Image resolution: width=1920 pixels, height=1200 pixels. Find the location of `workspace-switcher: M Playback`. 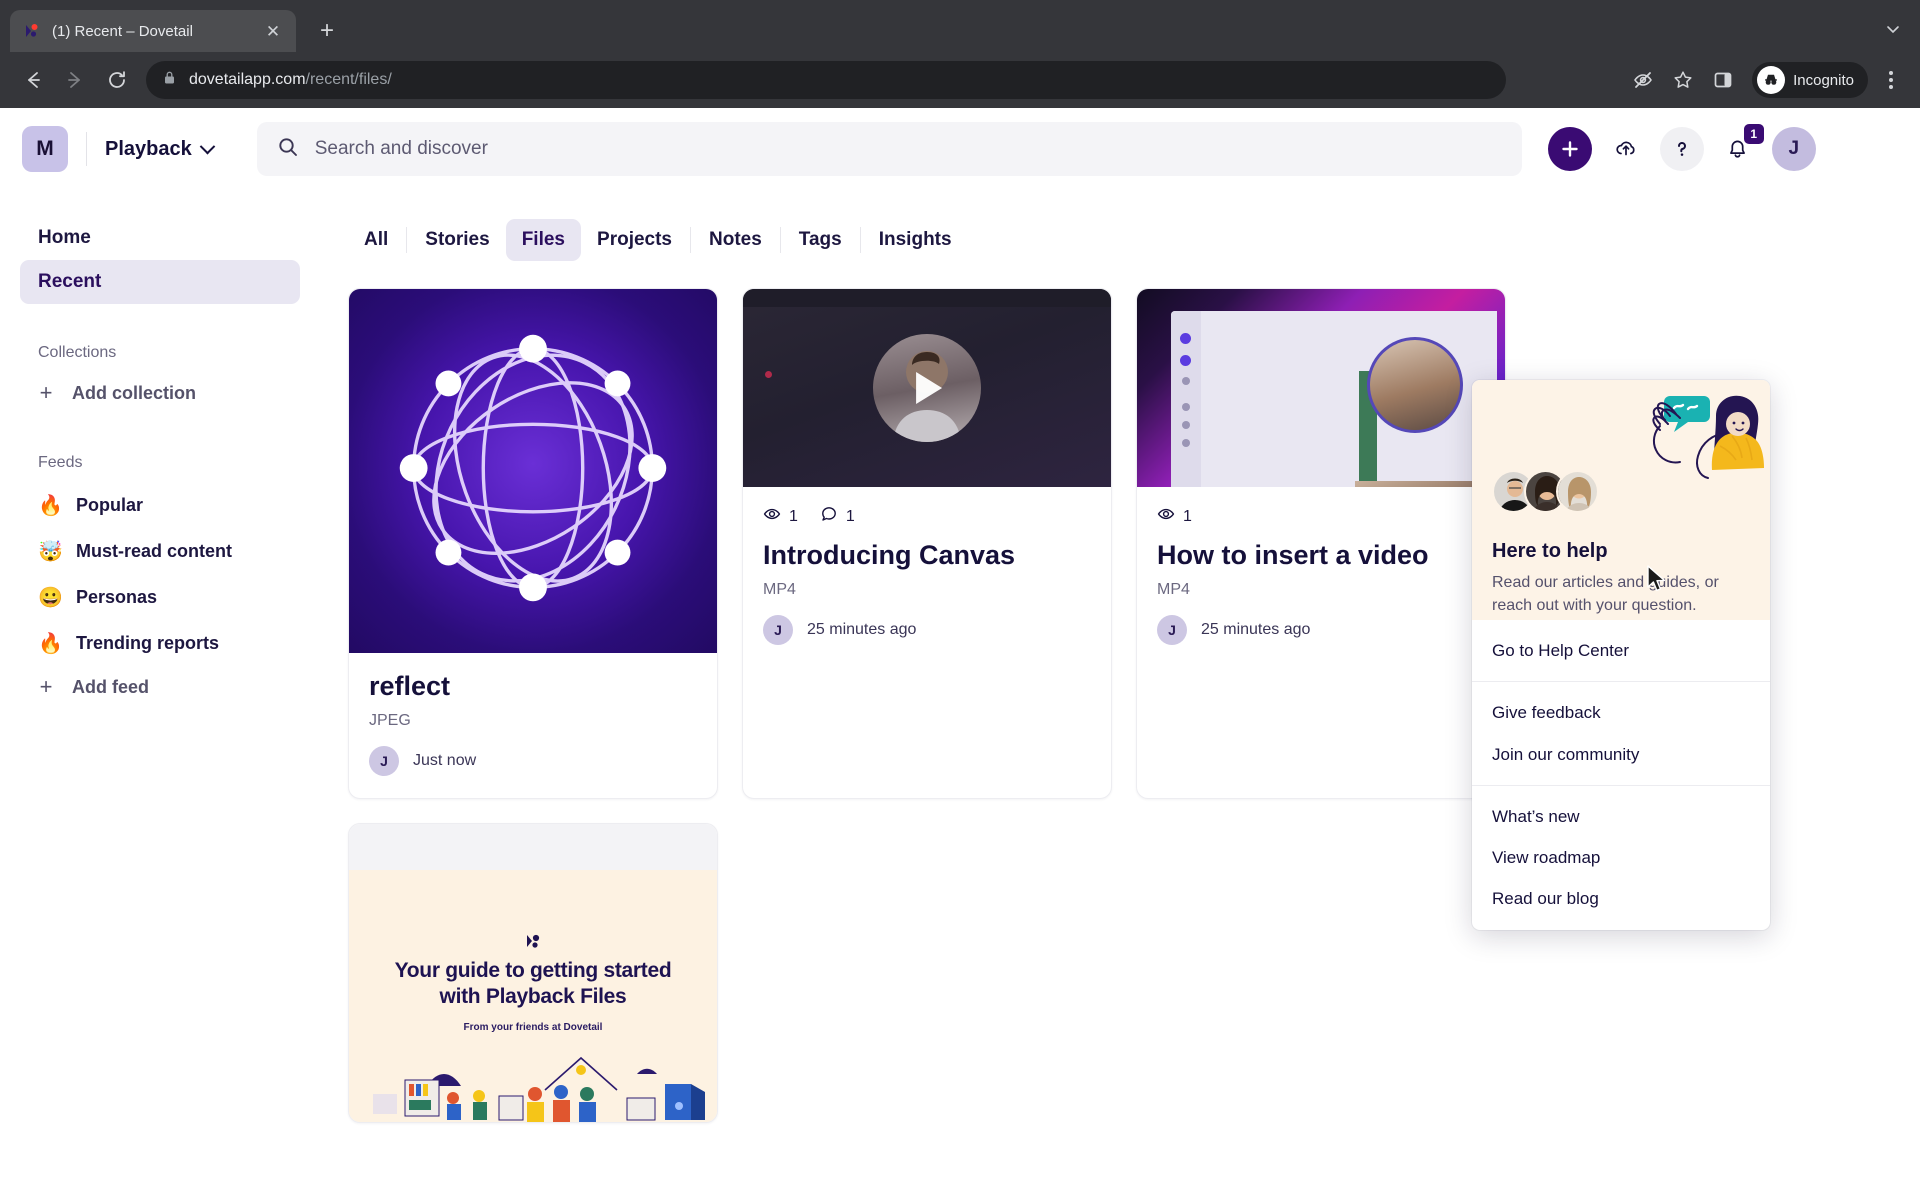

workspace-switcher: M Playback is located at coordinates (119, 149).